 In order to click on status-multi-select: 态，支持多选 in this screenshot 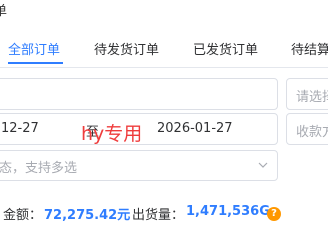, I will do `click(139, 165)`.